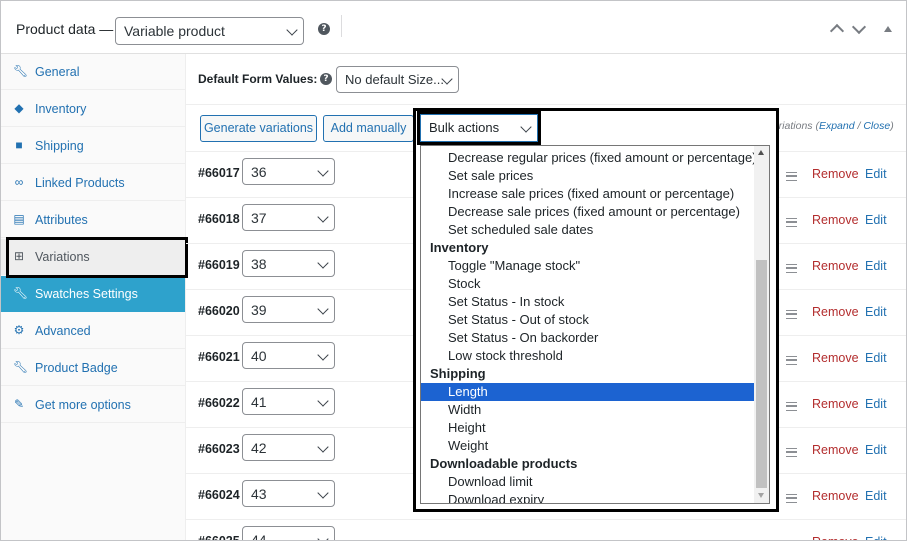  I want to click on dropdown-option: Set Status - Out of stock, so click(588, 320).